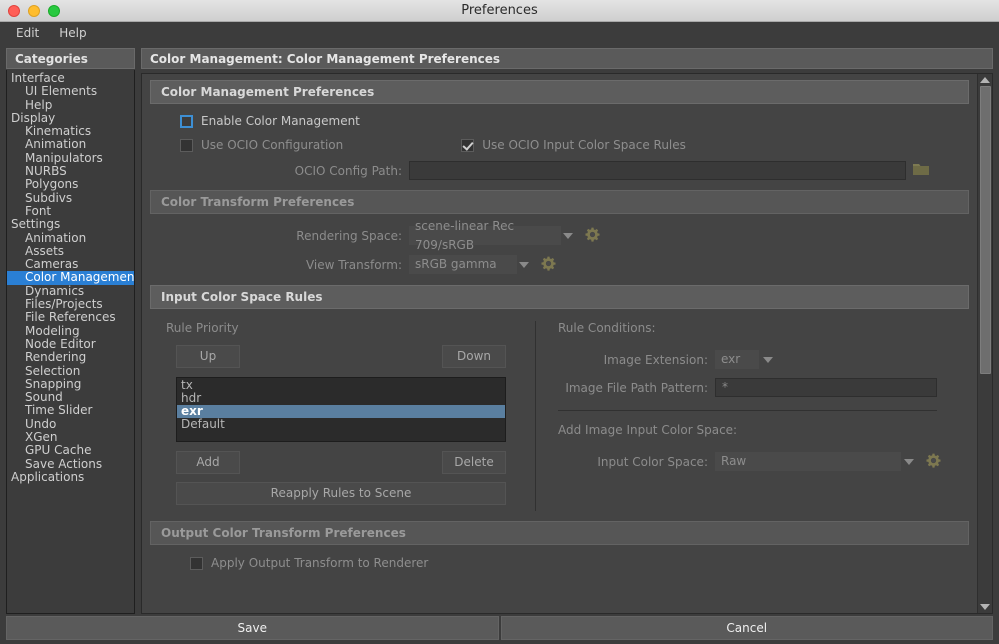 This screenshot has width=999, height=644. Describe the element at coordinates (737, 359) in the screenshot. I see `image-extension-dropdown: exr` at that location.